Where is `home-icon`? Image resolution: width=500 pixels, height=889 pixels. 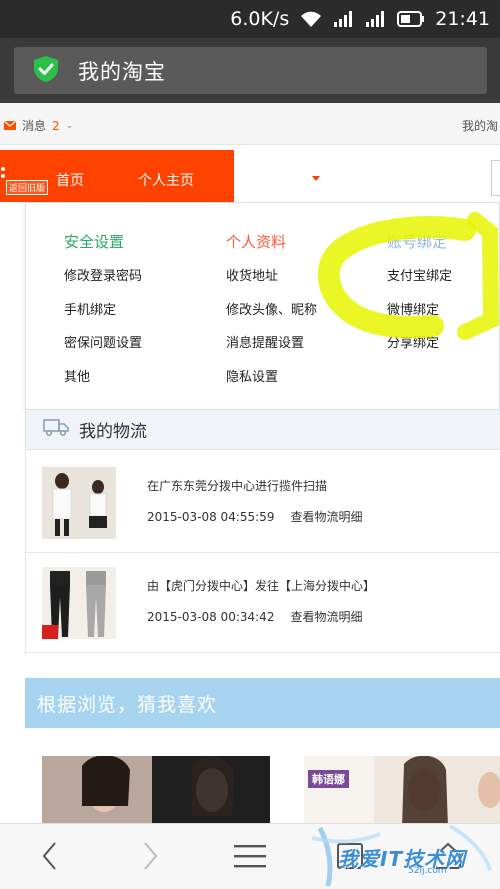
home-icon is located at coordinates (448, 855).